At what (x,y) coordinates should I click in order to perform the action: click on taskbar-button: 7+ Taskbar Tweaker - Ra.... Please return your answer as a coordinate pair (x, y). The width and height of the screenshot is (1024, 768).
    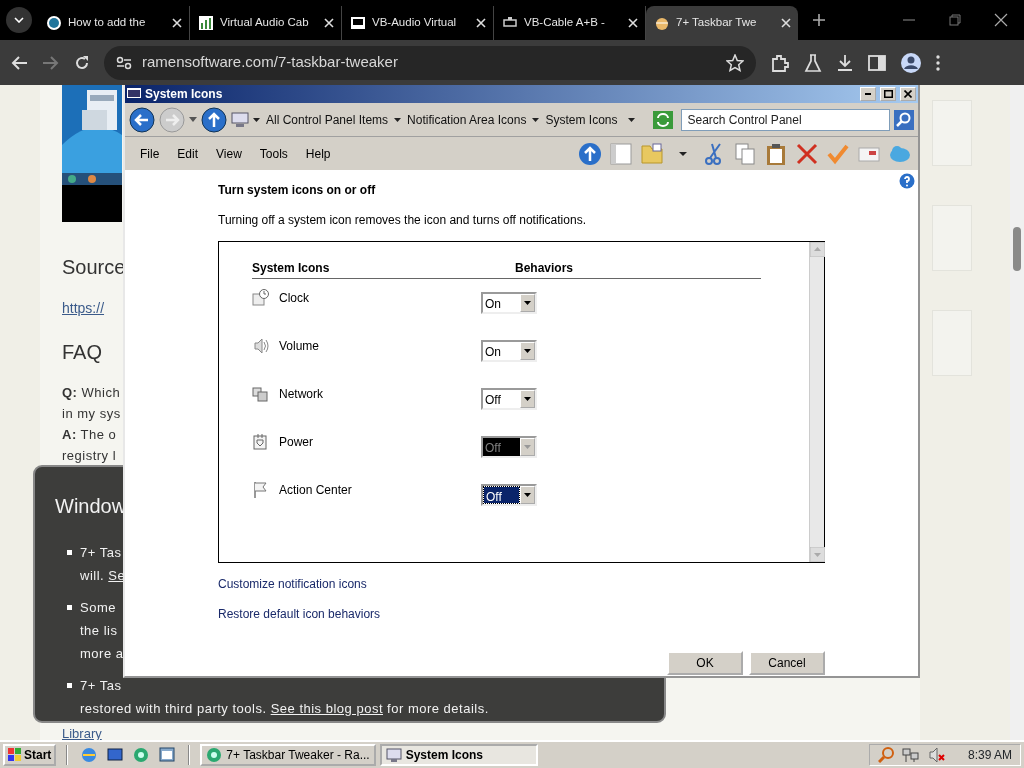
    Looking at the image, I should click on (288, 755).